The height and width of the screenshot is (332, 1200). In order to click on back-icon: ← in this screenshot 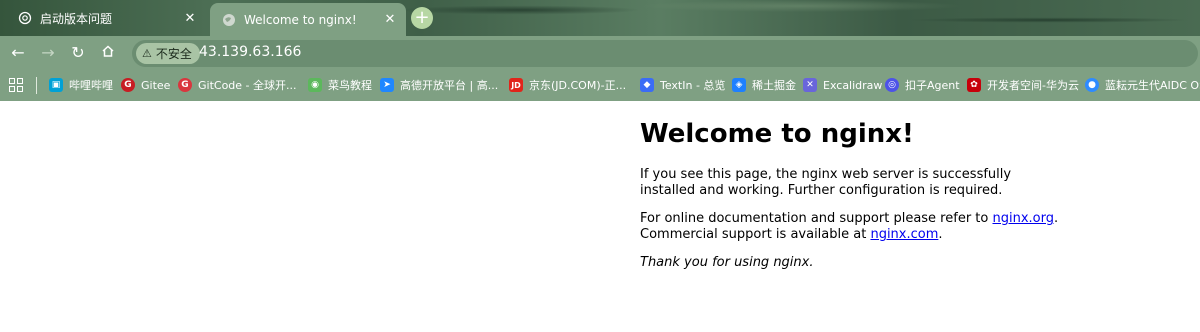, I will do `click(18, 53)`.